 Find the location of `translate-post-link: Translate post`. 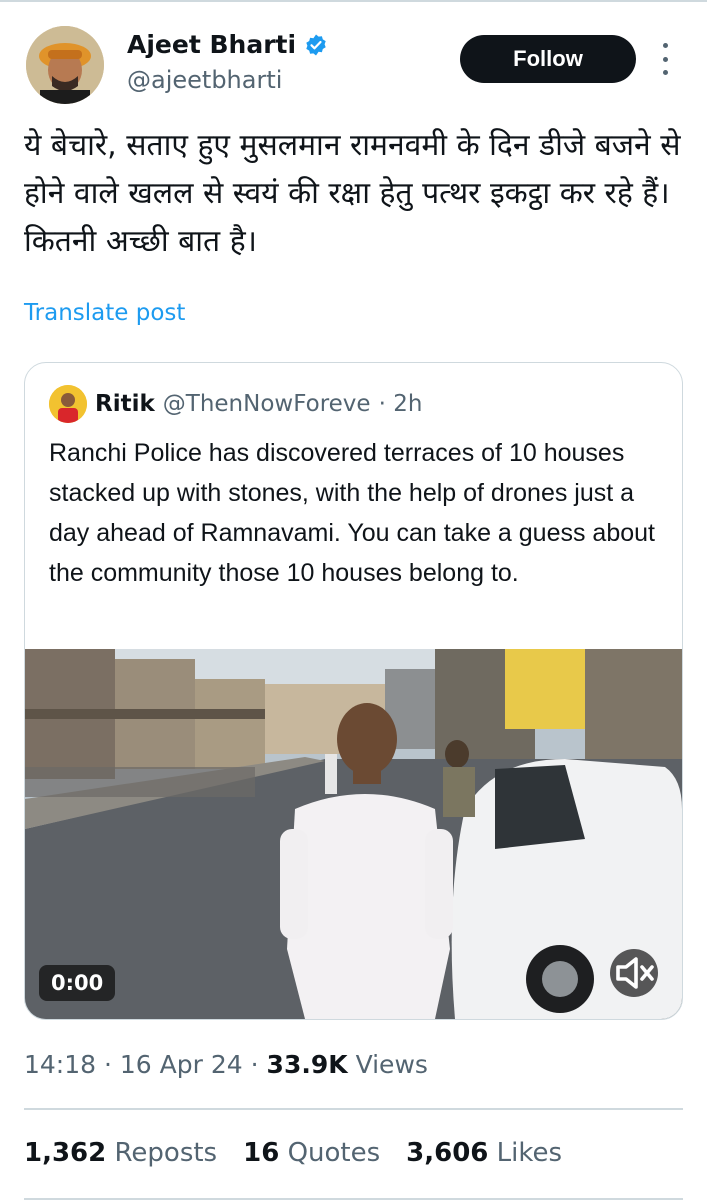

translate-post-link: Translate post is located at coordinates (104, 313).